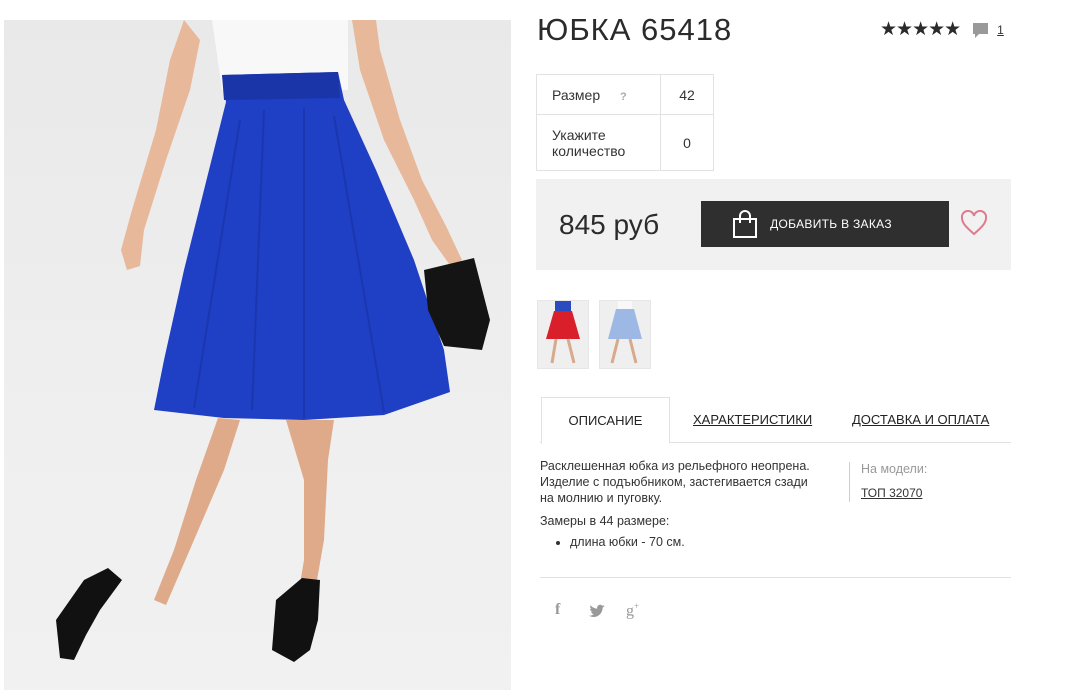 The width and height of the screenshot is (1067, 690). Describe the element at coordinates (894, 493) in the screenshot. I see `model-top-link: ТОП 32070` at that location.